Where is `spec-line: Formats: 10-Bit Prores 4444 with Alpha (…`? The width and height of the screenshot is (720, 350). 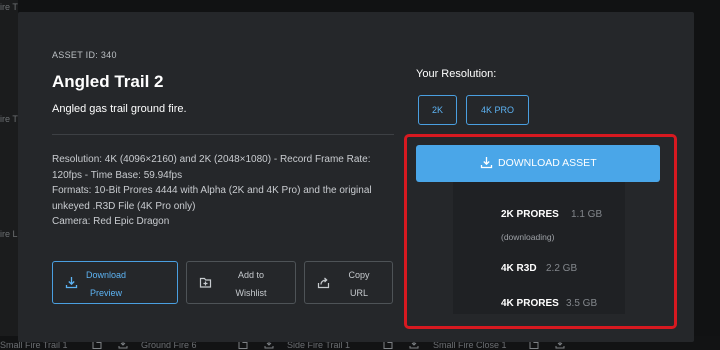
spec-line: Formats: 10-Bit Prores 4444 with Alpha (… is located at coordinates (212, 190).